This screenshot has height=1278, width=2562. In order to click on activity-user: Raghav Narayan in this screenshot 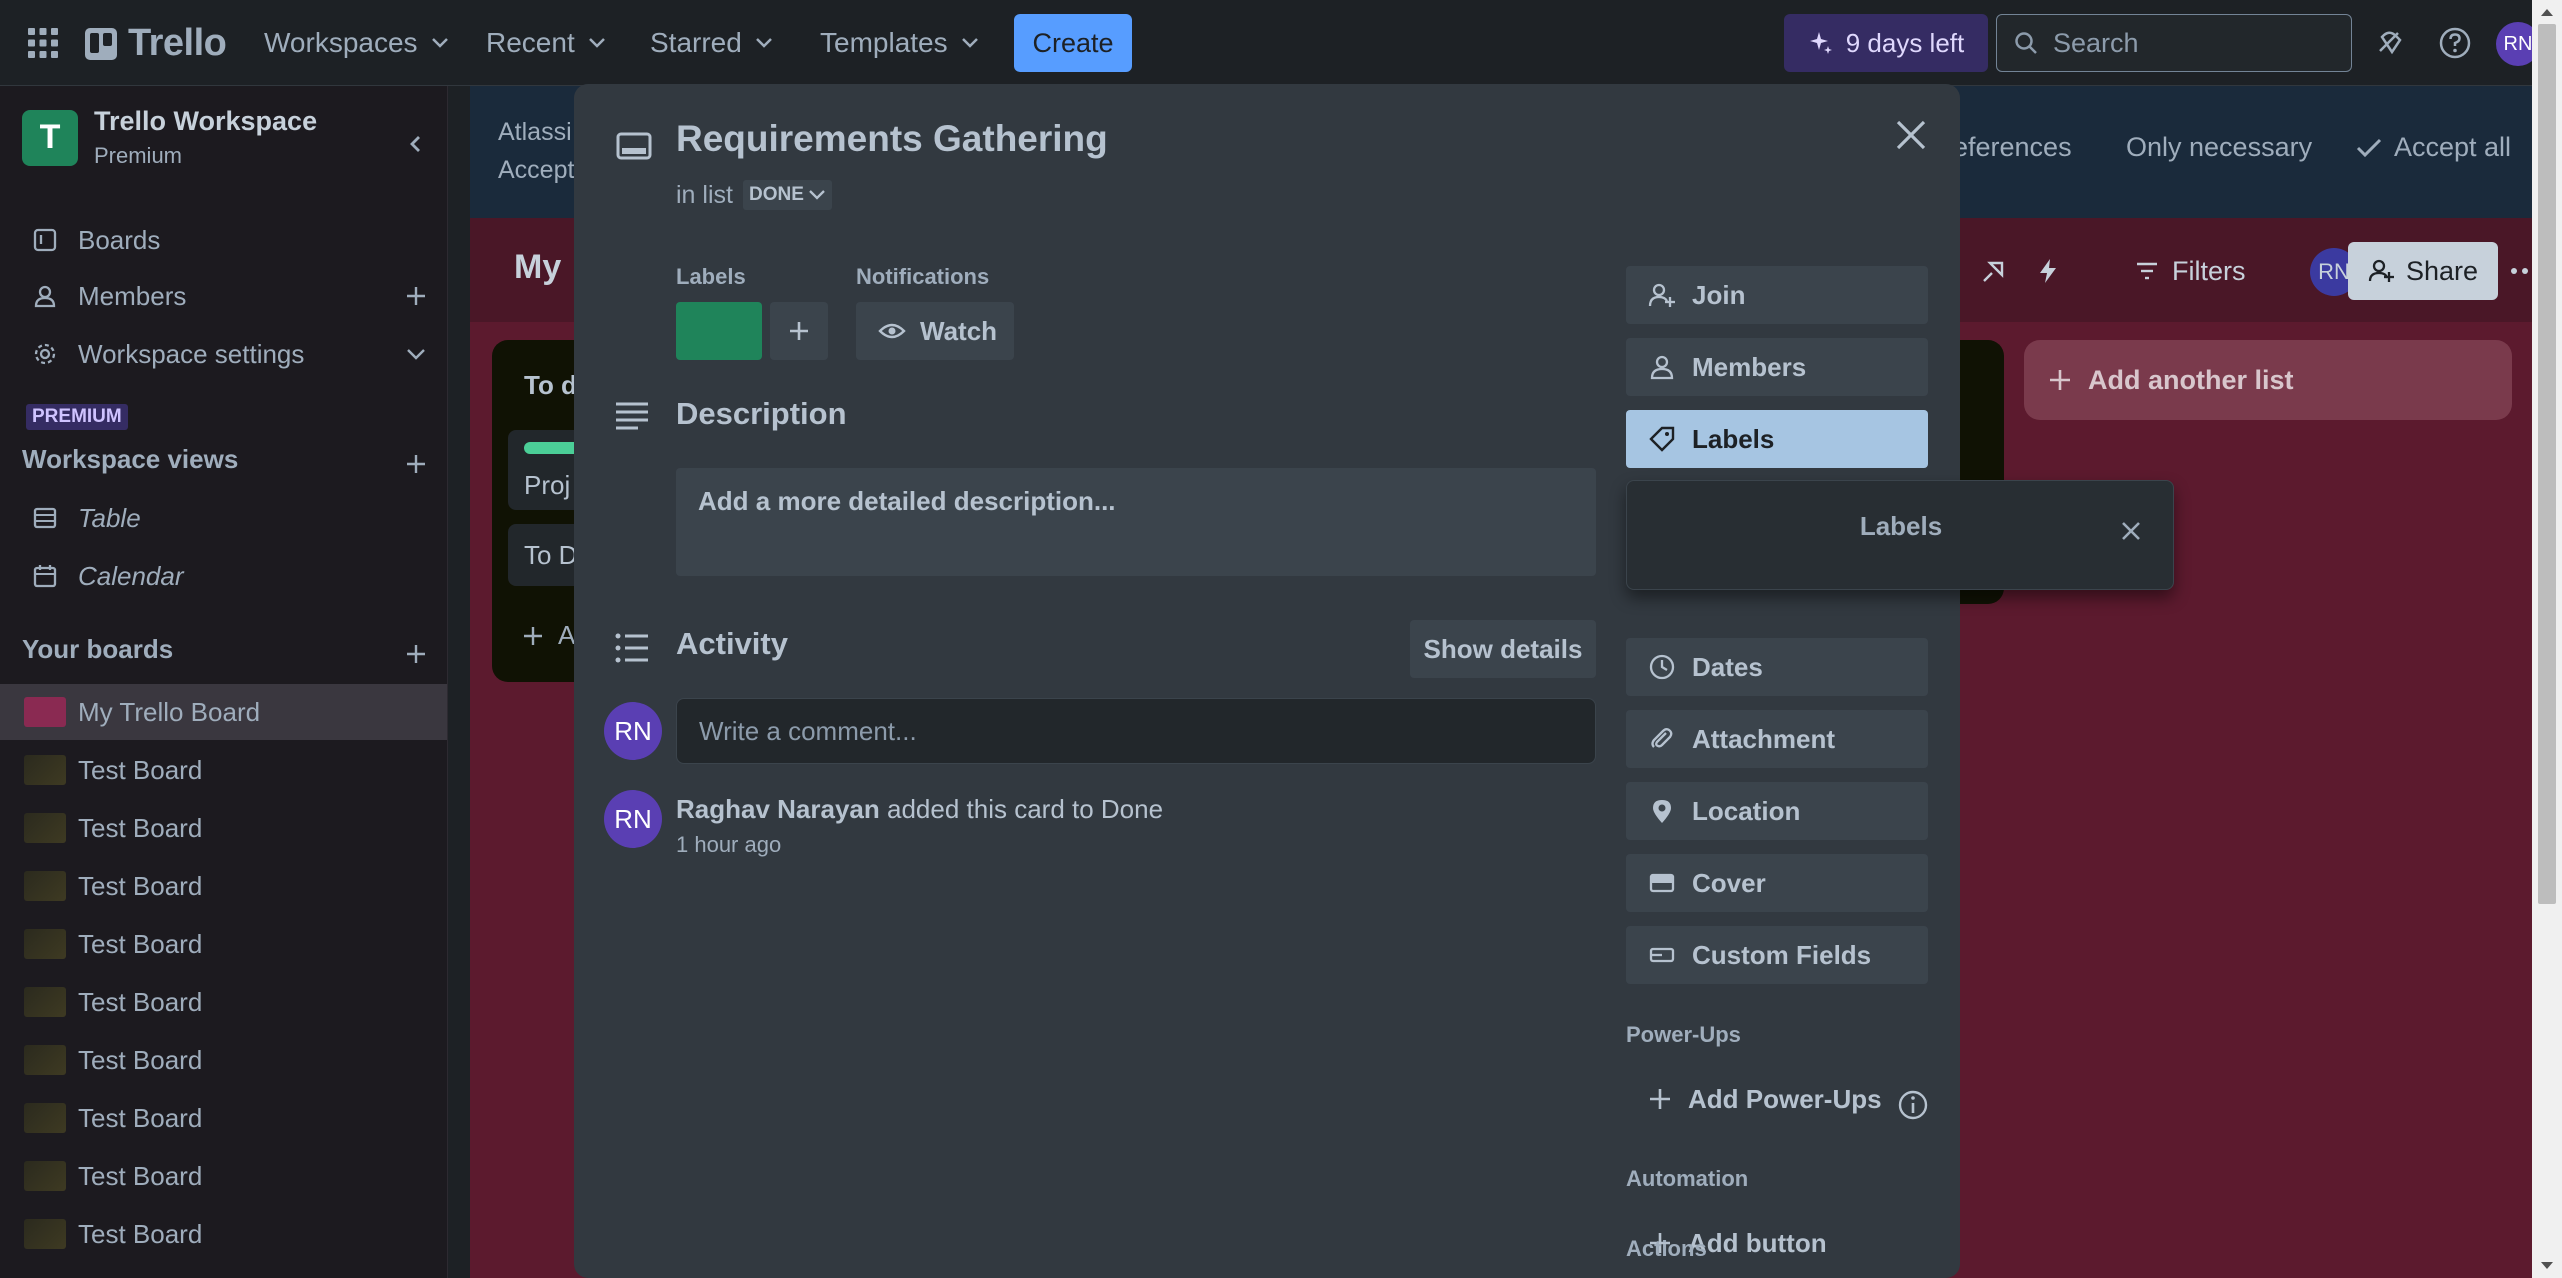, I will do `click(778, 809)`.